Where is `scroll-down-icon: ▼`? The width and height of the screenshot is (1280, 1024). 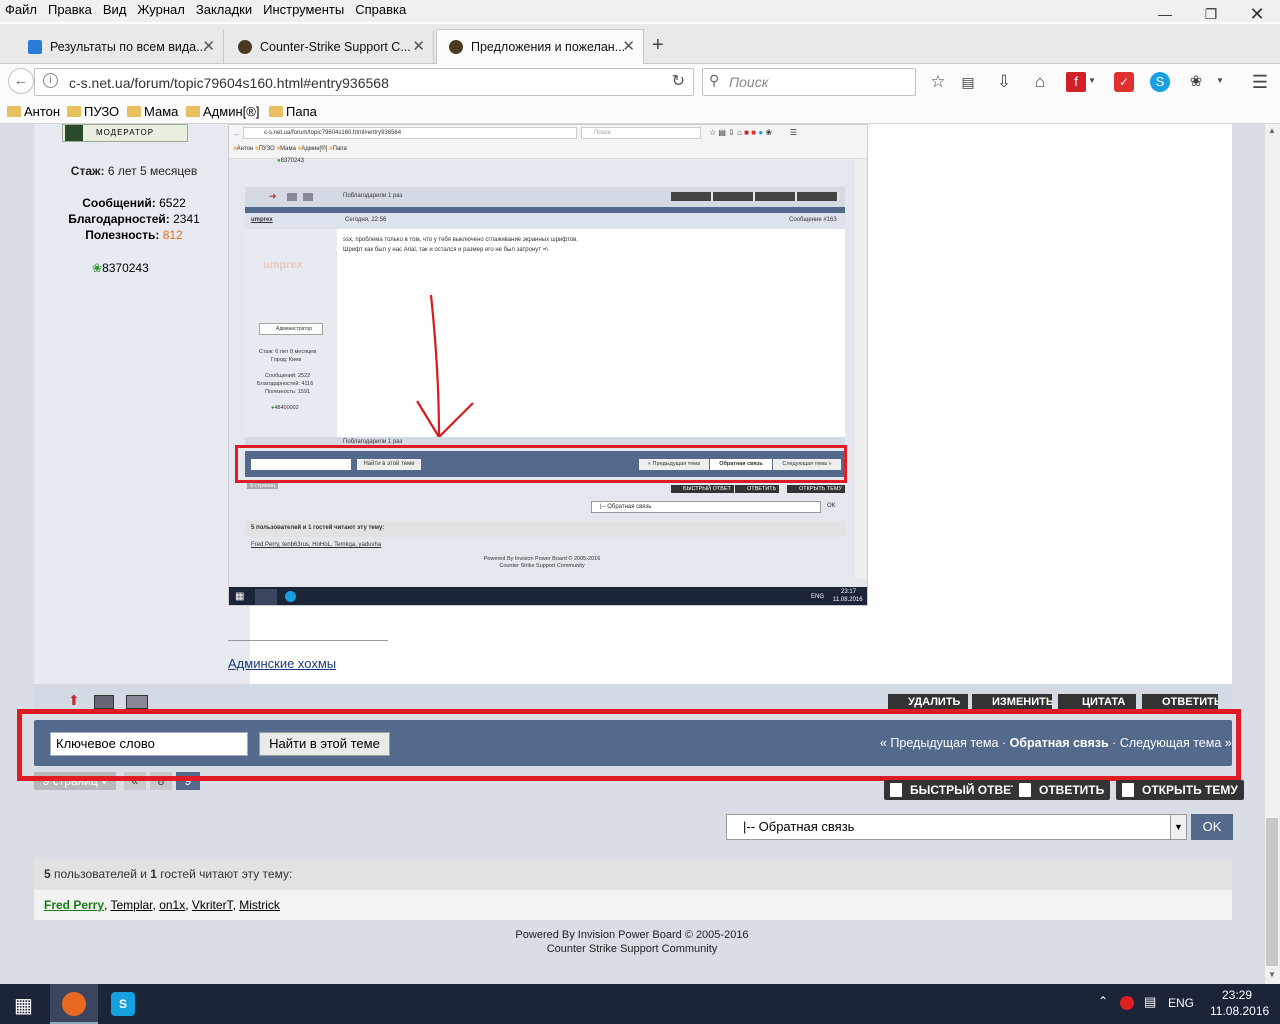 scroll-down-icon: ▼ is located at coordinates (1272, 974).